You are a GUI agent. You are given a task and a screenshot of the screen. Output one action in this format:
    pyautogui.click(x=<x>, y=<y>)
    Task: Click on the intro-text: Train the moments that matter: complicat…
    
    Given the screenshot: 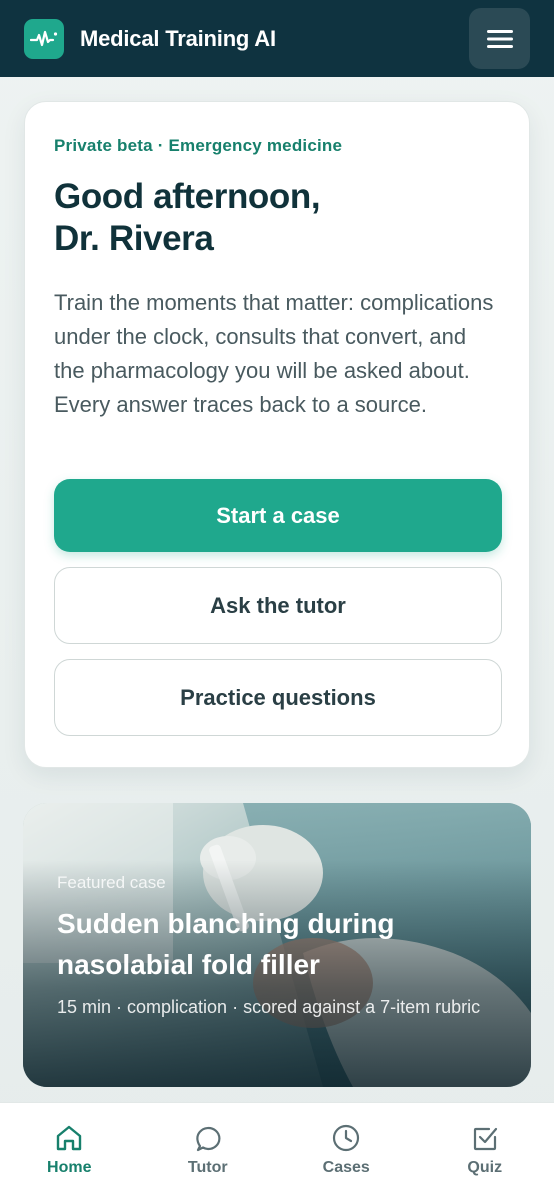 What is the action you would take?
    pyautogui.click(x=274, y=353)
    